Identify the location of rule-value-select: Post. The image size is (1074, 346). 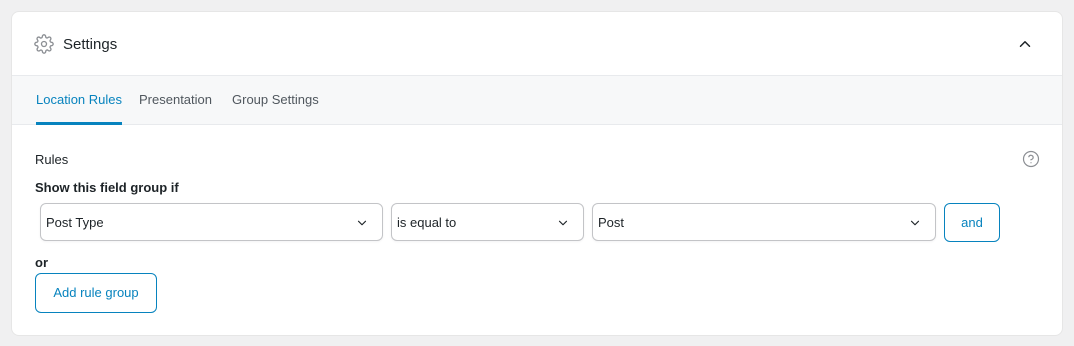
(764, 222).